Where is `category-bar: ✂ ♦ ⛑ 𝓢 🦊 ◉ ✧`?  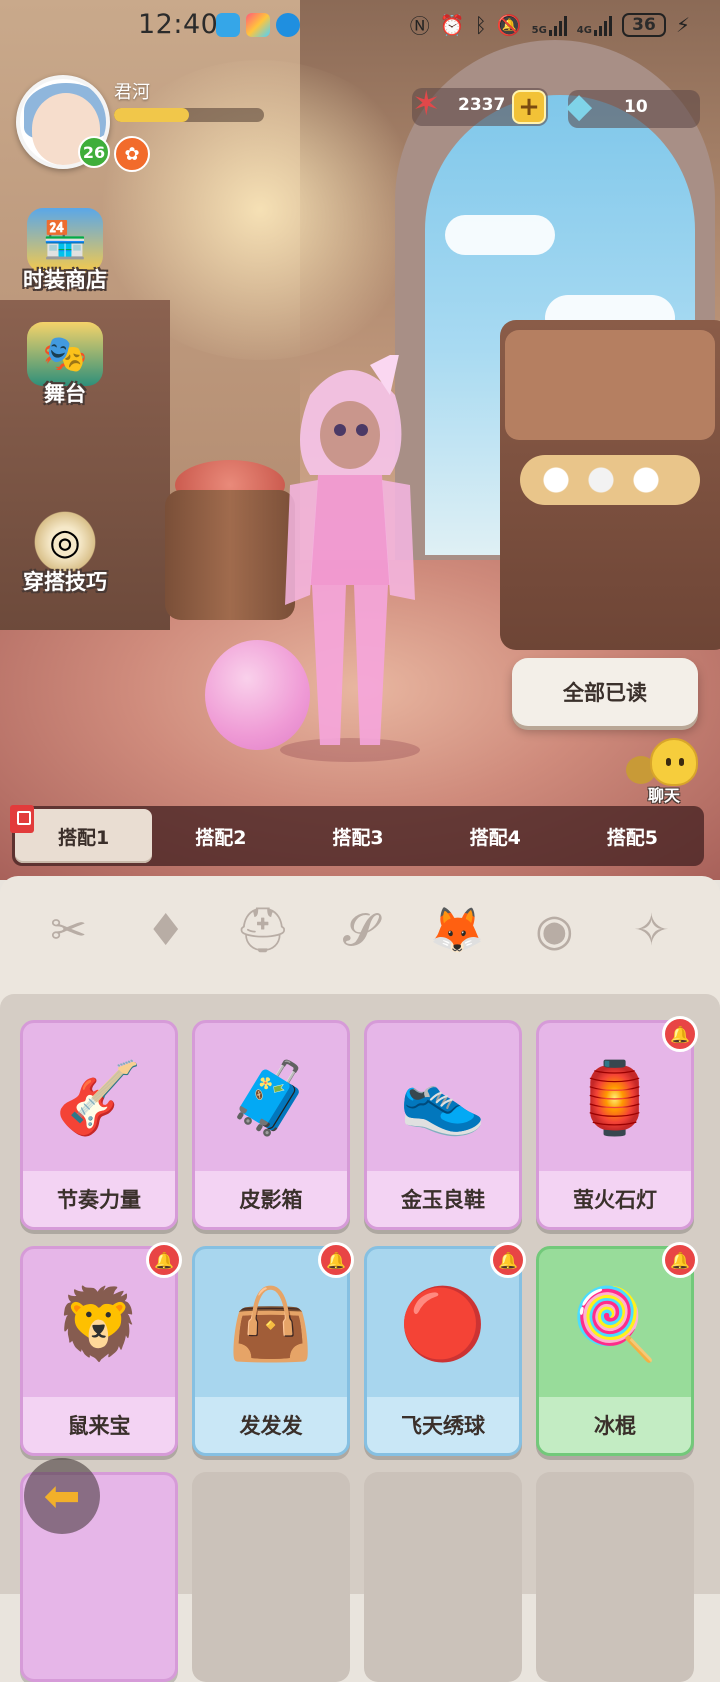
category-bar: ✂ ♦ ⛑ 𝓢 🦊 ◉ ✧ is located at coordinates (360, 930).